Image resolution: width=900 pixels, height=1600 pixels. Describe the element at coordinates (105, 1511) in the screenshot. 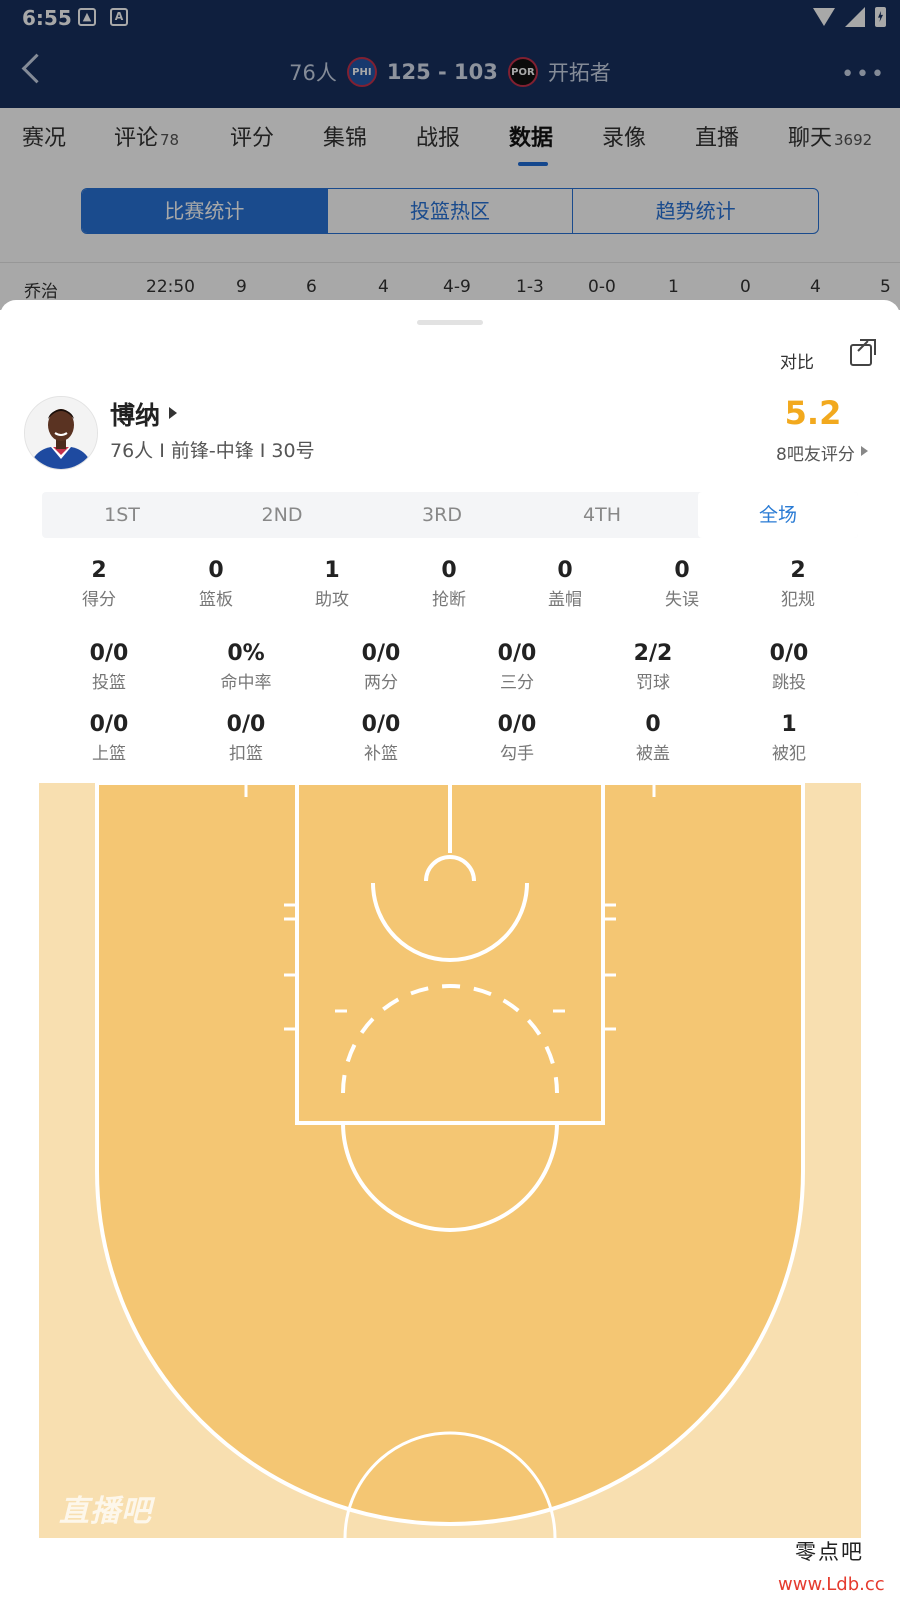

I see `court-watermark: 直播吧` at that location.